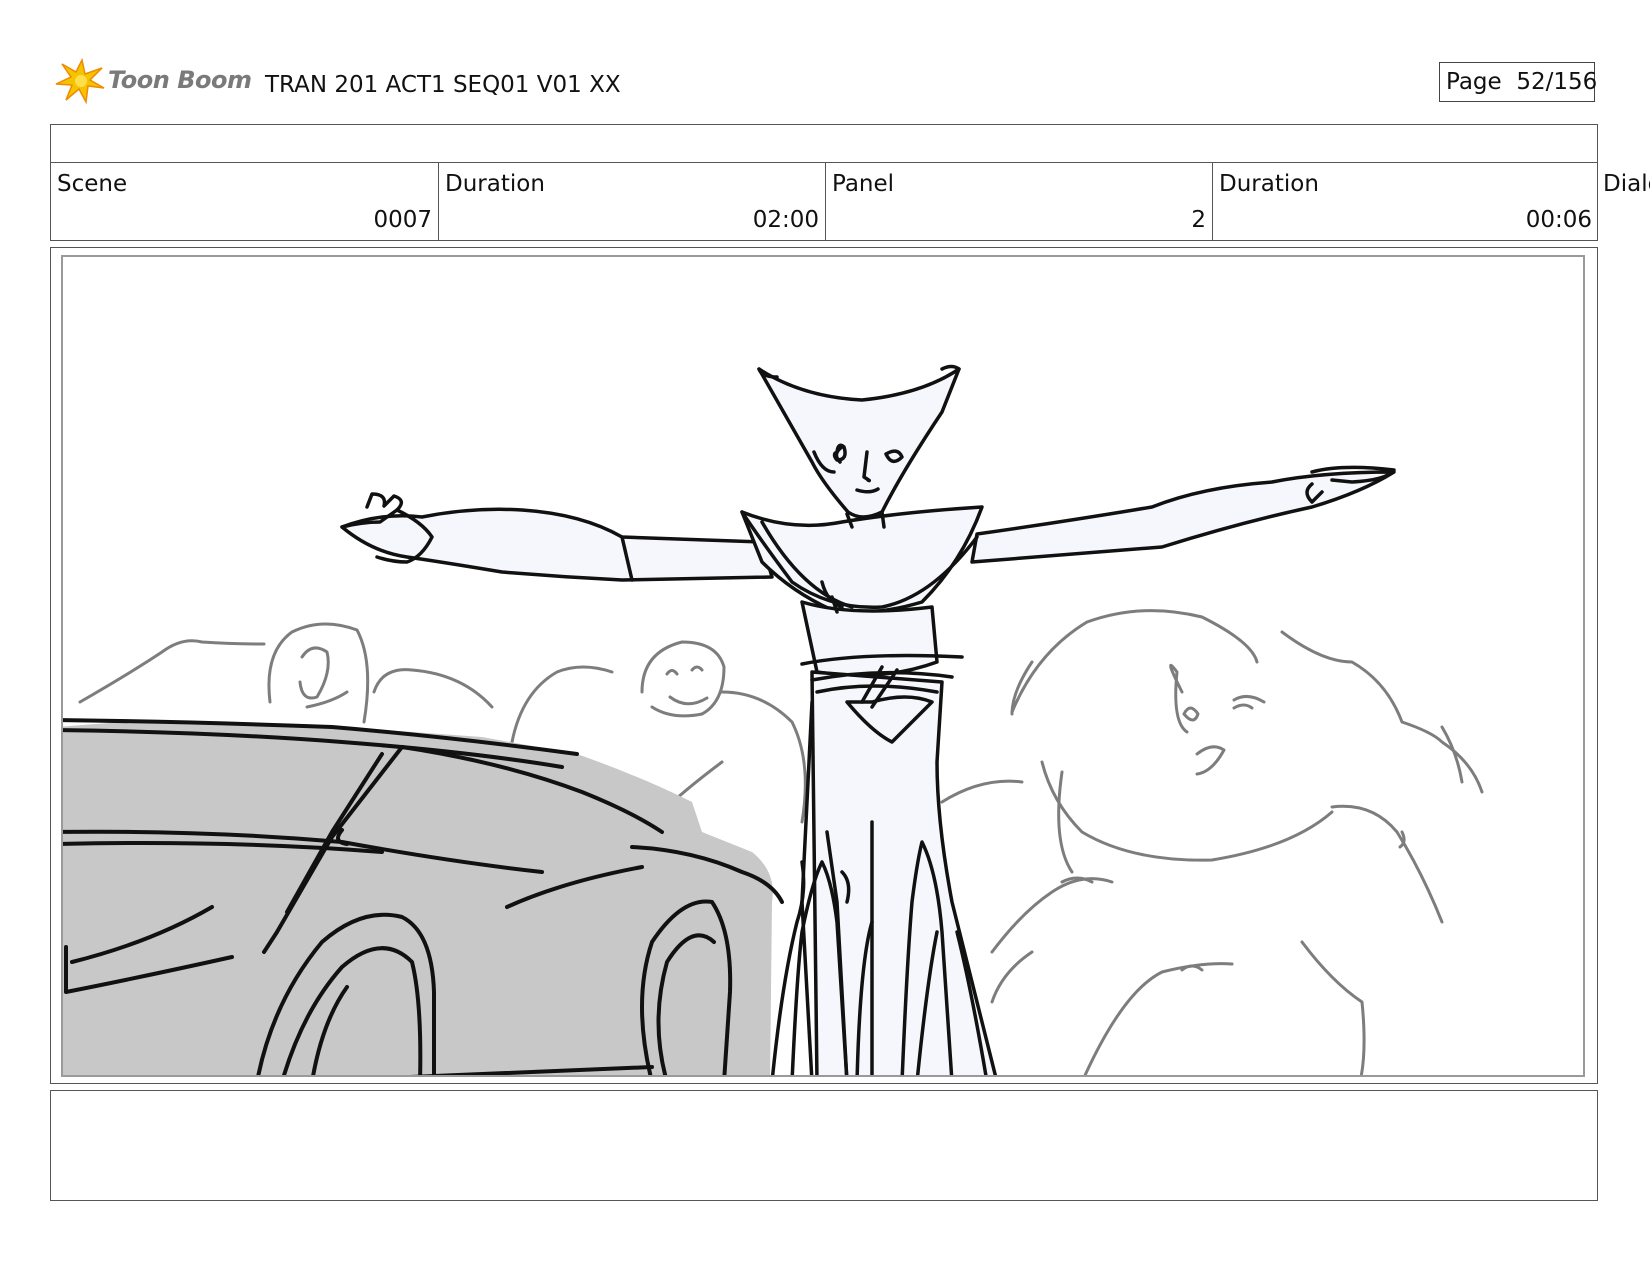 This screenshot has height=1275, width=1650. What do you see at coordinates (443, 85) in the screenshot?
I see `document-title: TRAN 201 ACT1 SEQ01 V01 XX` at bounding box center [443, 85].